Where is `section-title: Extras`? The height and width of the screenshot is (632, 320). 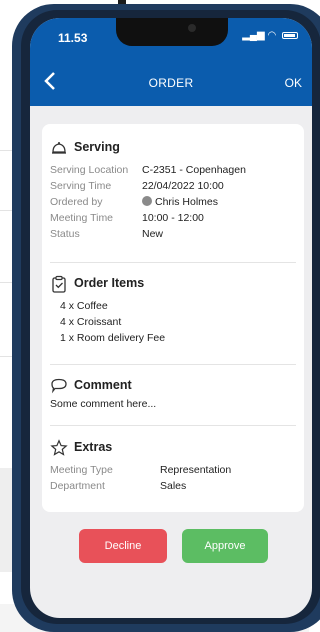 section-title: Extras is located at coordinates (93, 447).